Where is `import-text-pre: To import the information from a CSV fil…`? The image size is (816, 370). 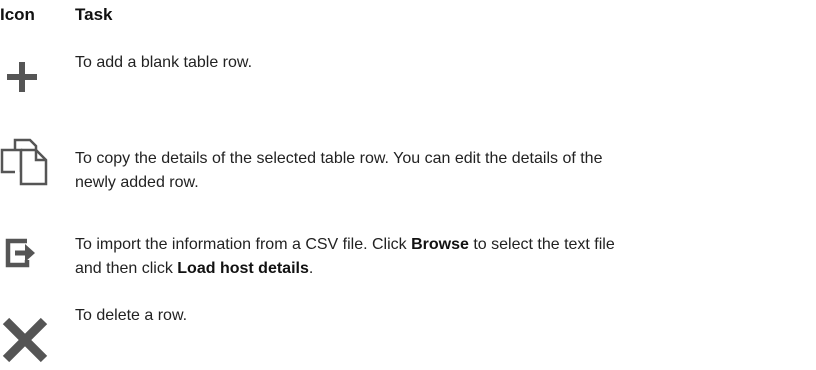
import-text-pre: To import the information from a CSV fil… is located at coordinates (243, 244).